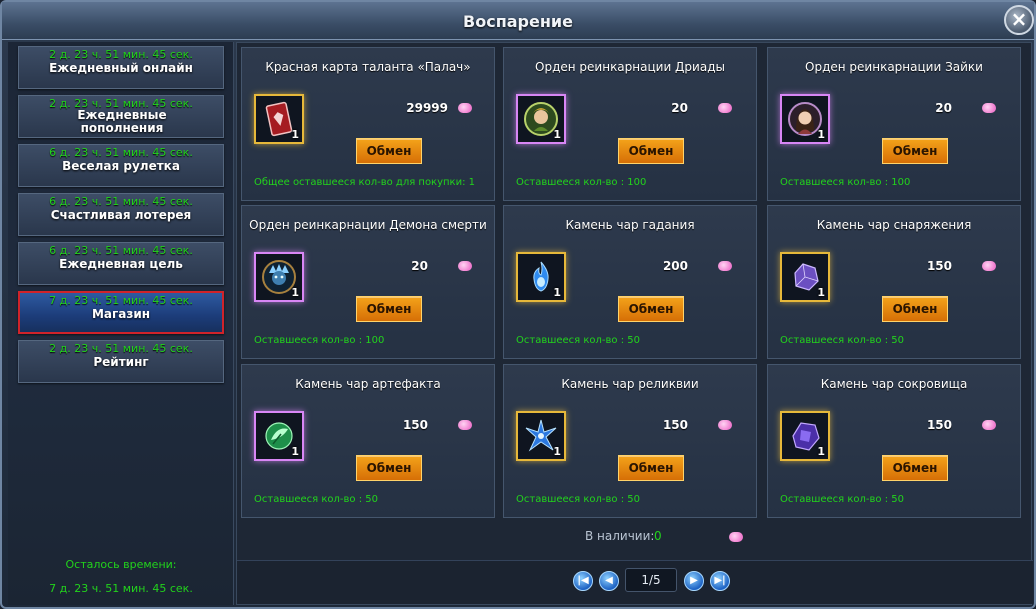 The width and height of the screenshot is (1036, 609). I want to click on item-title: Камень чар артефакта, so click(368, 384).